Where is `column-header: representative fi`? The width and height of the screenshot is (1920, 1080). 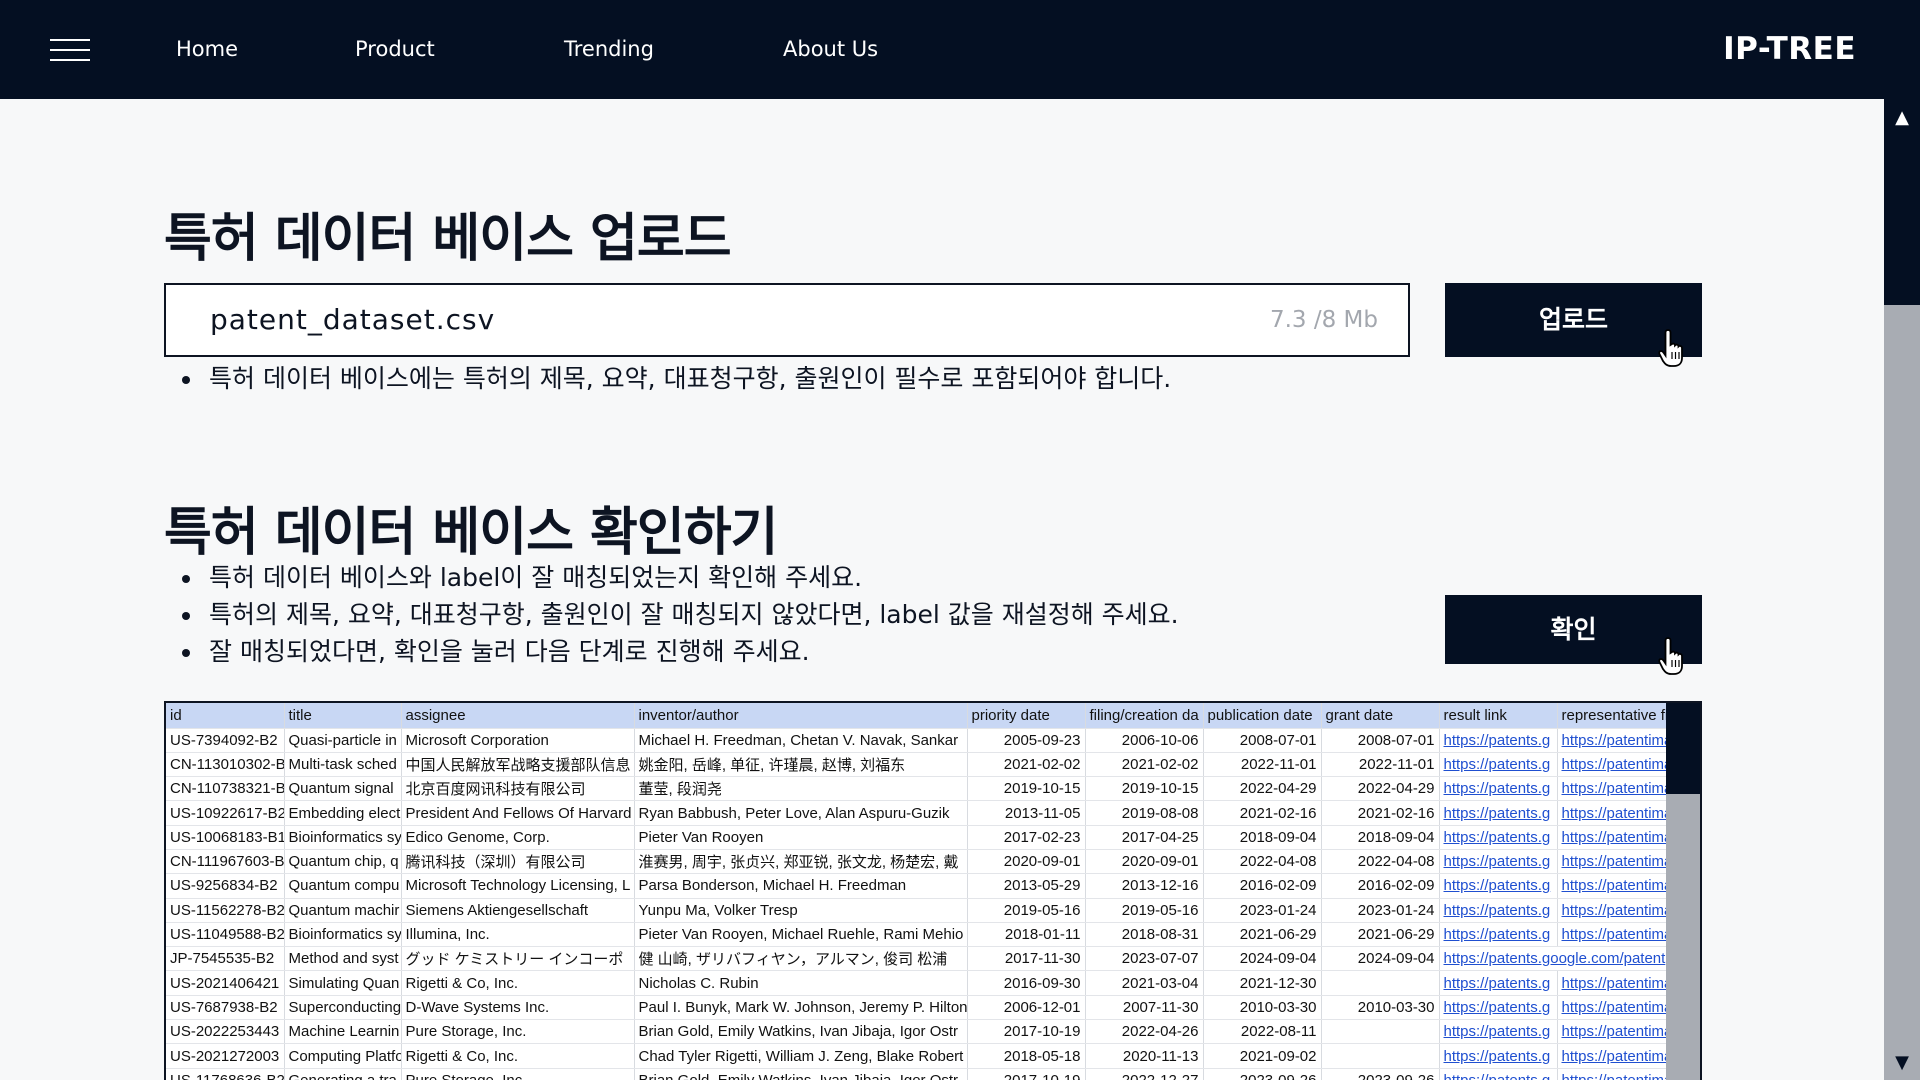 column-header: representative fi is located at coordinates (1613, 716).